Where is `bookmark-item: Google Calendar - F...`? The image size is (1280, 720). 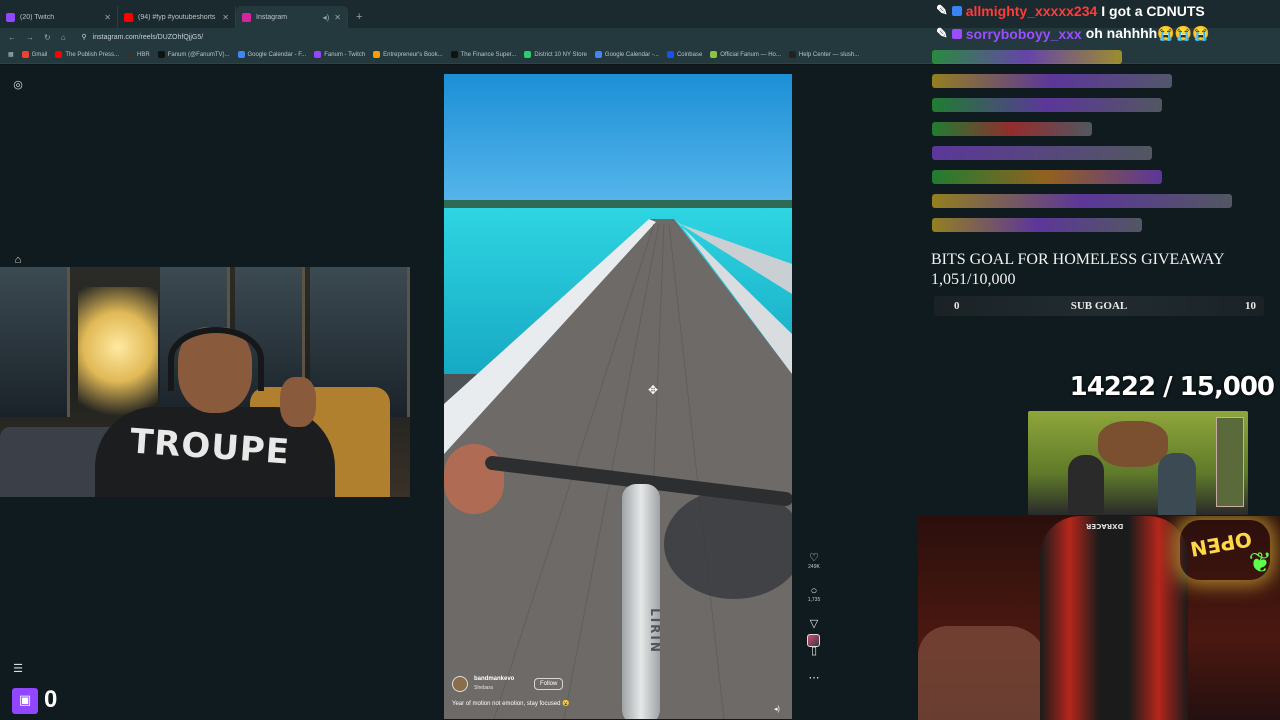
bookmark-item: Google Calendar - F... is located at coordinates (271, 54).